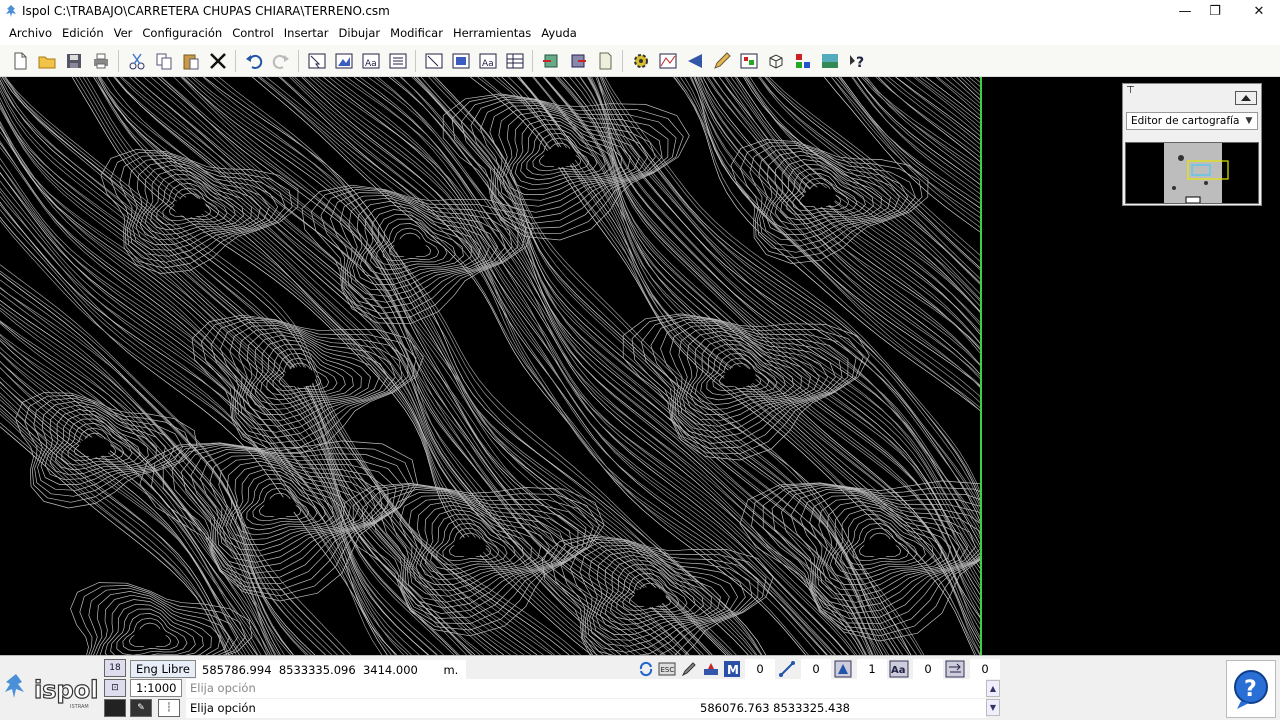  Describe the element at coordinates (689, 669) in the screenshot. I see `edit-button` at that location.